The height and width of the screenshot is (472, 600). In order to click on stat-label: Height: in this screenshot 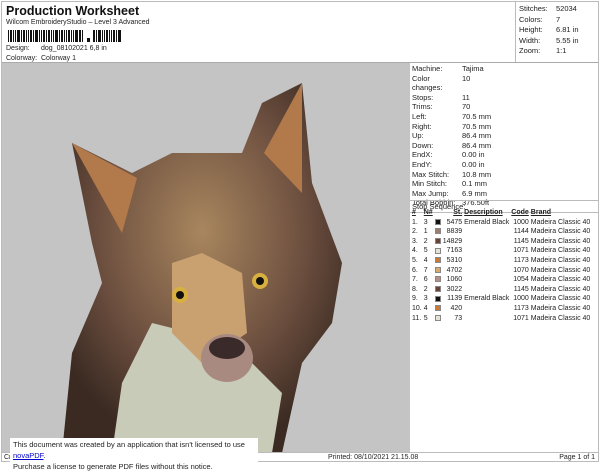, I will do `click(531, 29)`.